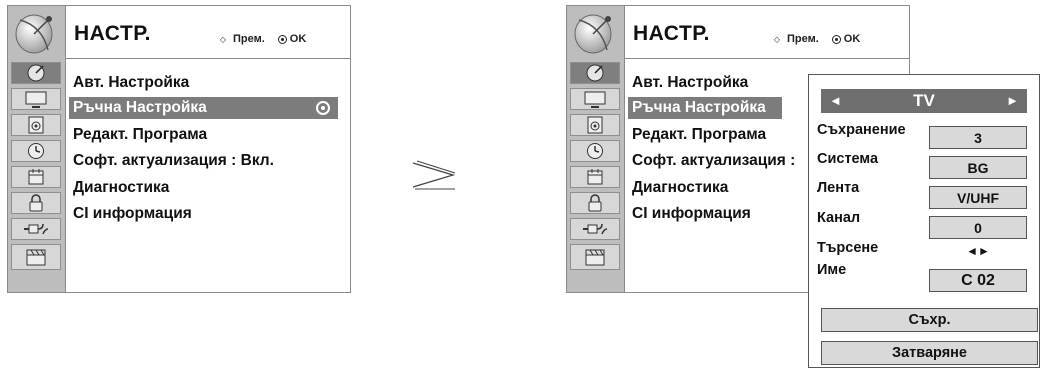 The image size is (1042, 368). I want to click on name-field: C 02, so click(978, 280).